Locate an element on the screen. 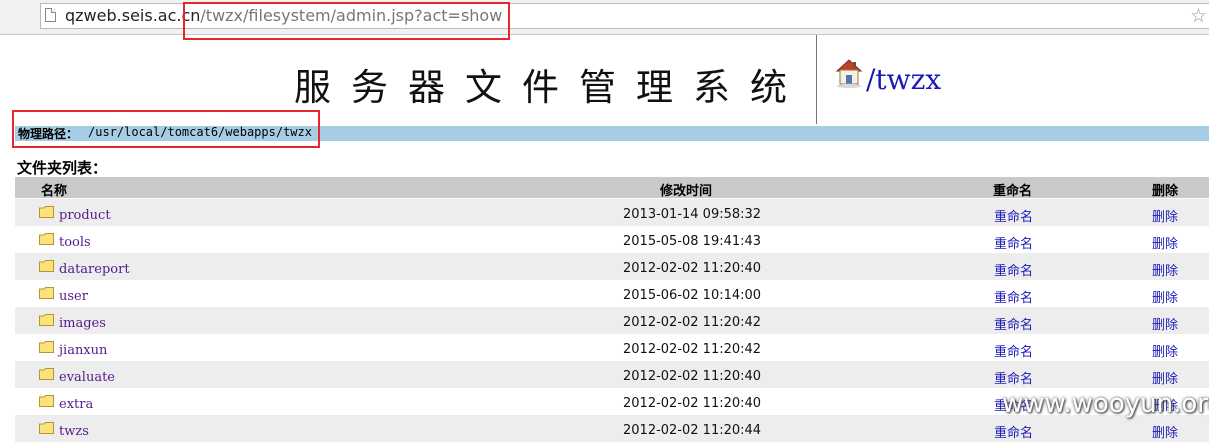 Image resolution: width=1209 pixels, height=442 pixels. table-header: 名称 修改时间 重命名 删除 is located at coordinates (612, 188).